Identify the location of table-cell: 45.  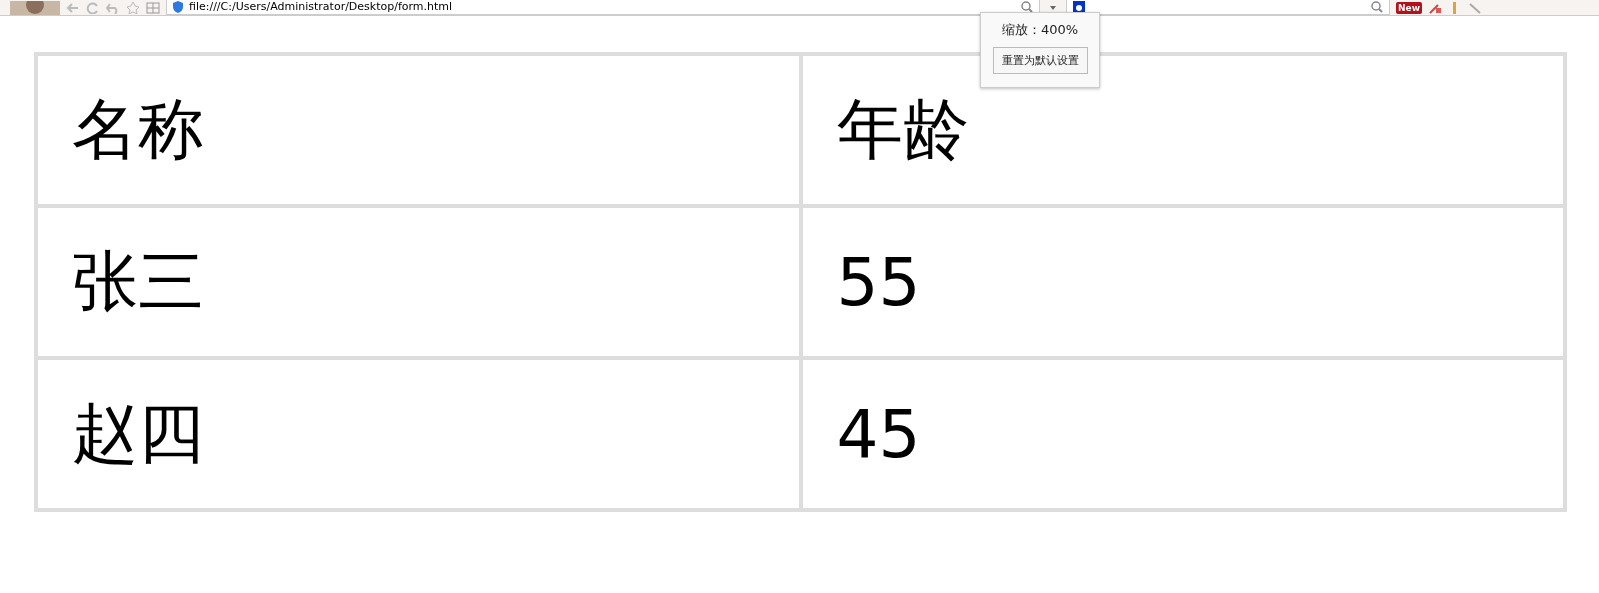
(1182, 434).